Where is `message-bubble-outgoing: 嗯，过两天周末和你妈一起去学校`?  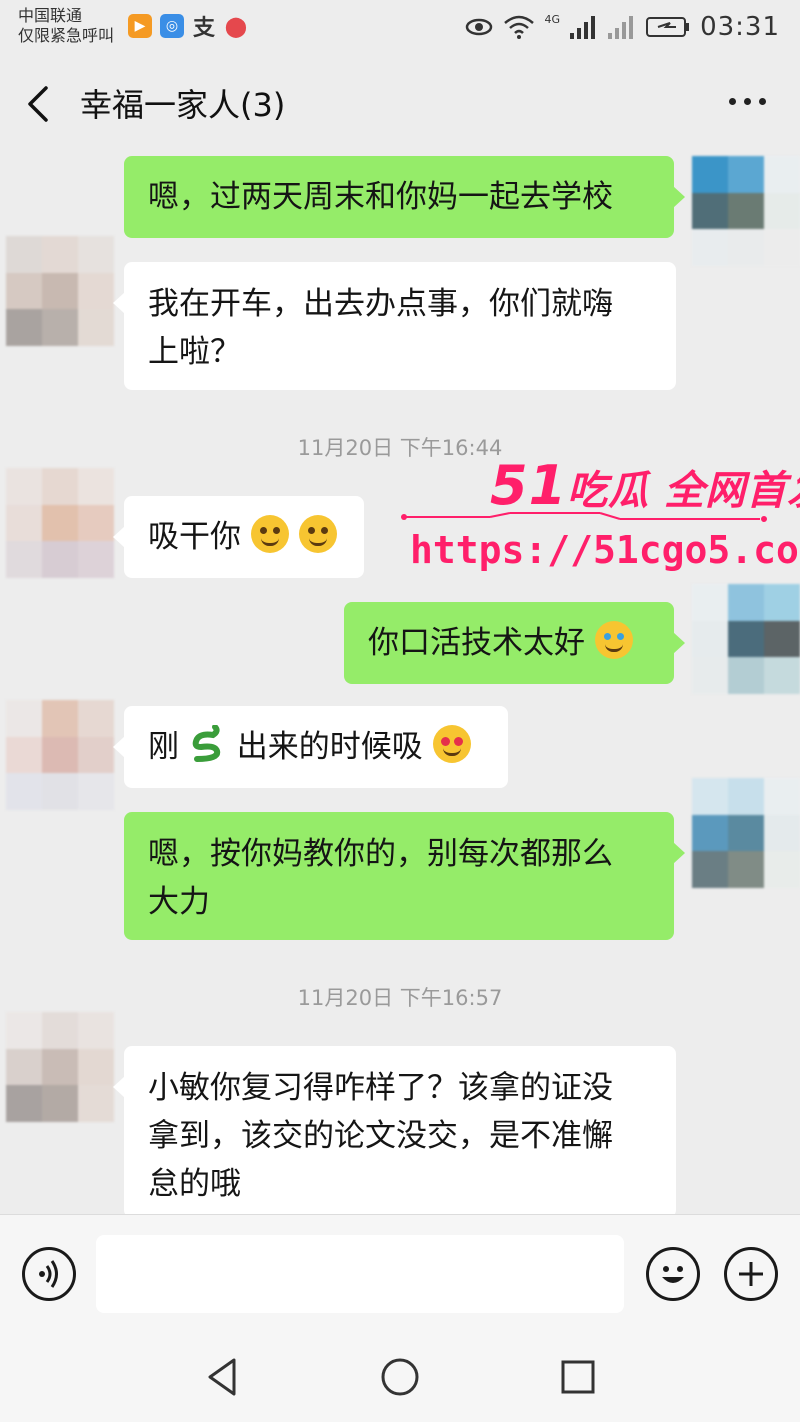 message-bubble-outgoing: 嗯，过两天周末和你妈一起去学校 is located at coordinates (404, 197).